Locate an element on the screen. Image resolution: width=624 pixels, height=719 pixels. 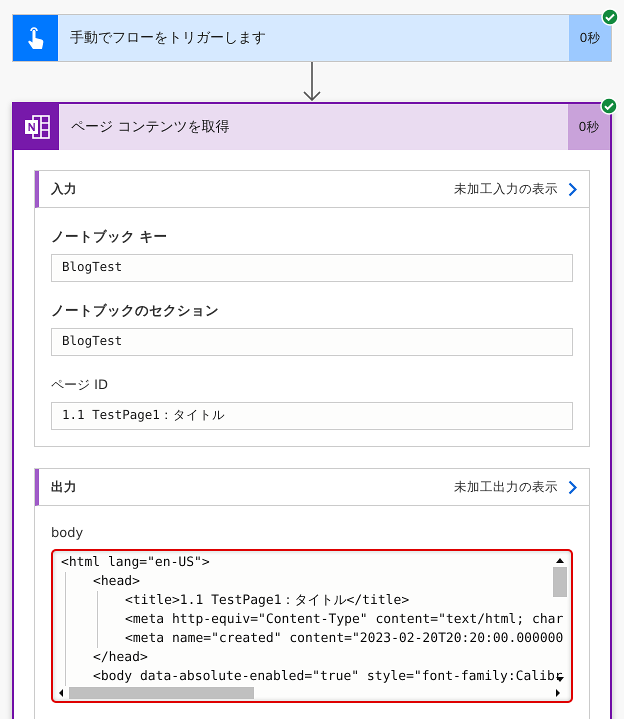
raw-view-link: 未加工出力の表示 is located at coordinates (515, 487).